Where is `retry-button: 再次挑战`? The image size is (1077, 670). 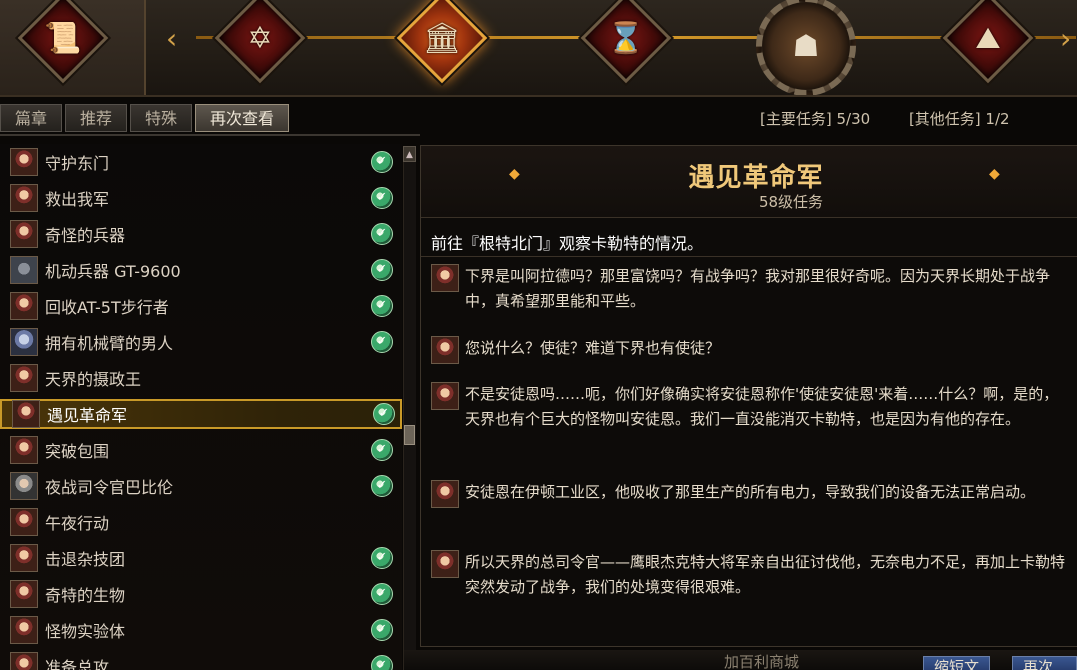 retry-button: 再次挑战 is located at coordinates (1044, 663).